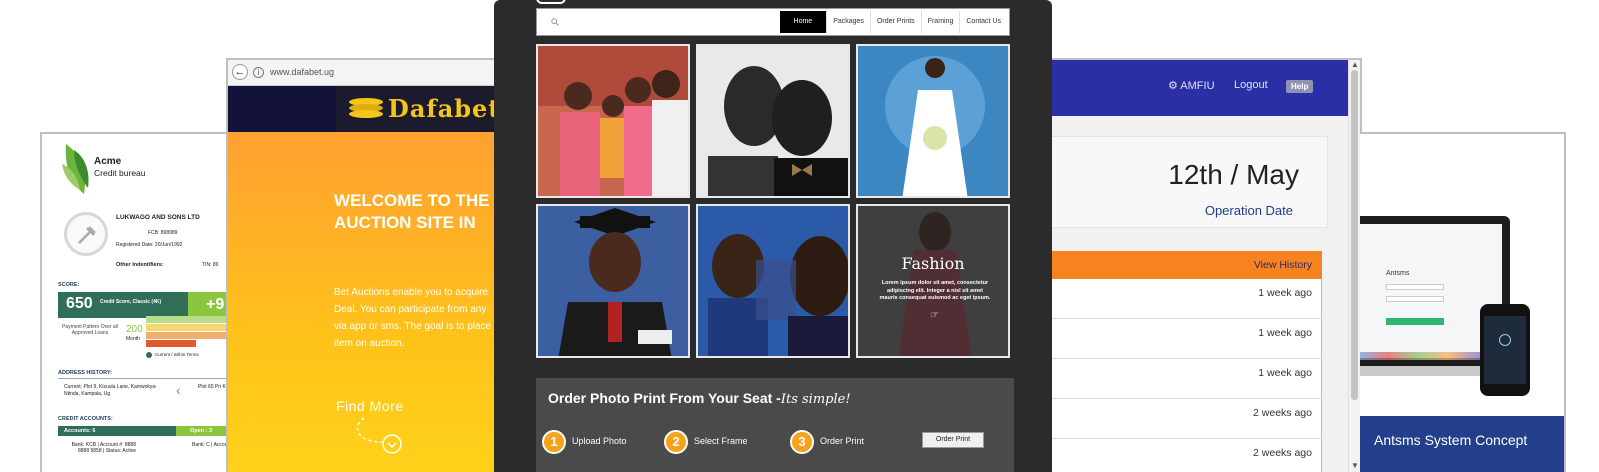 The image size is (1599, 472). Describe the element at coordinates (953, 440) in the screenshot. I see `order-print-button: Order Print` at that location.